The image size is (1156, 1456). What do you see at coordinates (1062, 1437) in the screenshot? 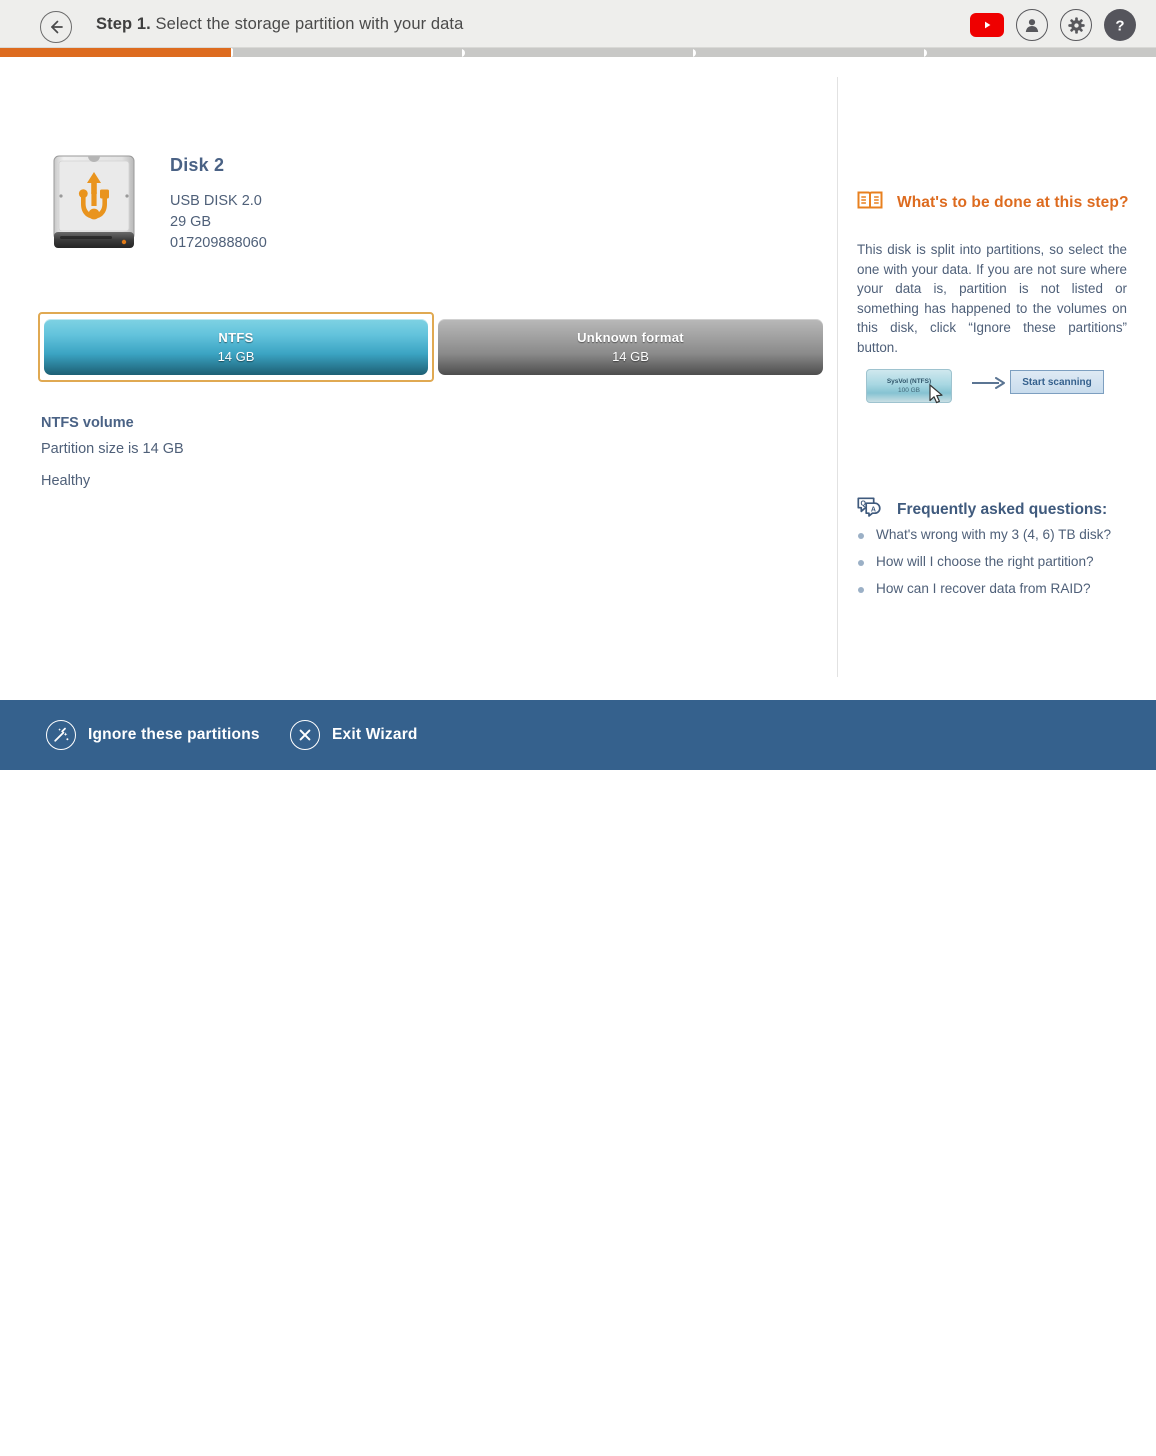
I see `start-scanning-button: Start scanning` at bounding box center [1062, 1437].